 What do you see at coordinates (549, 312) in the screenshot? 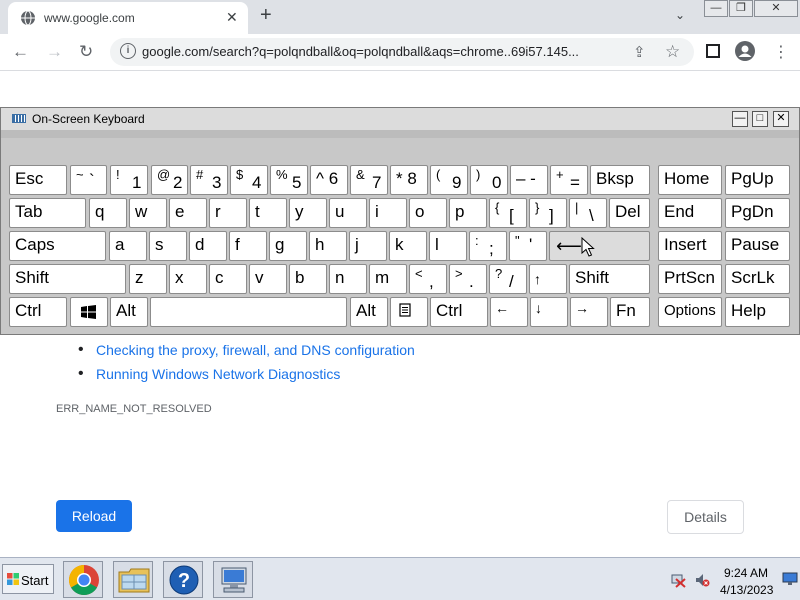
I see `key-down: ↓` at bounding box center [549, 312].